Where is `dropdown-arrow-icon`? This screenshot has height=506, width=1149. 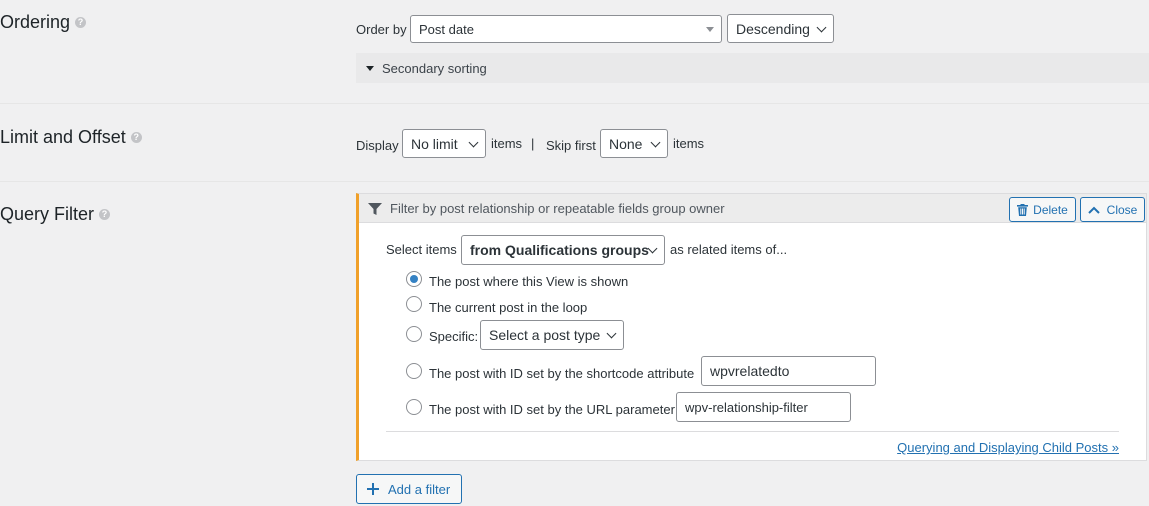
dropdown-arrow-icon is located at coordinates (710, 29).